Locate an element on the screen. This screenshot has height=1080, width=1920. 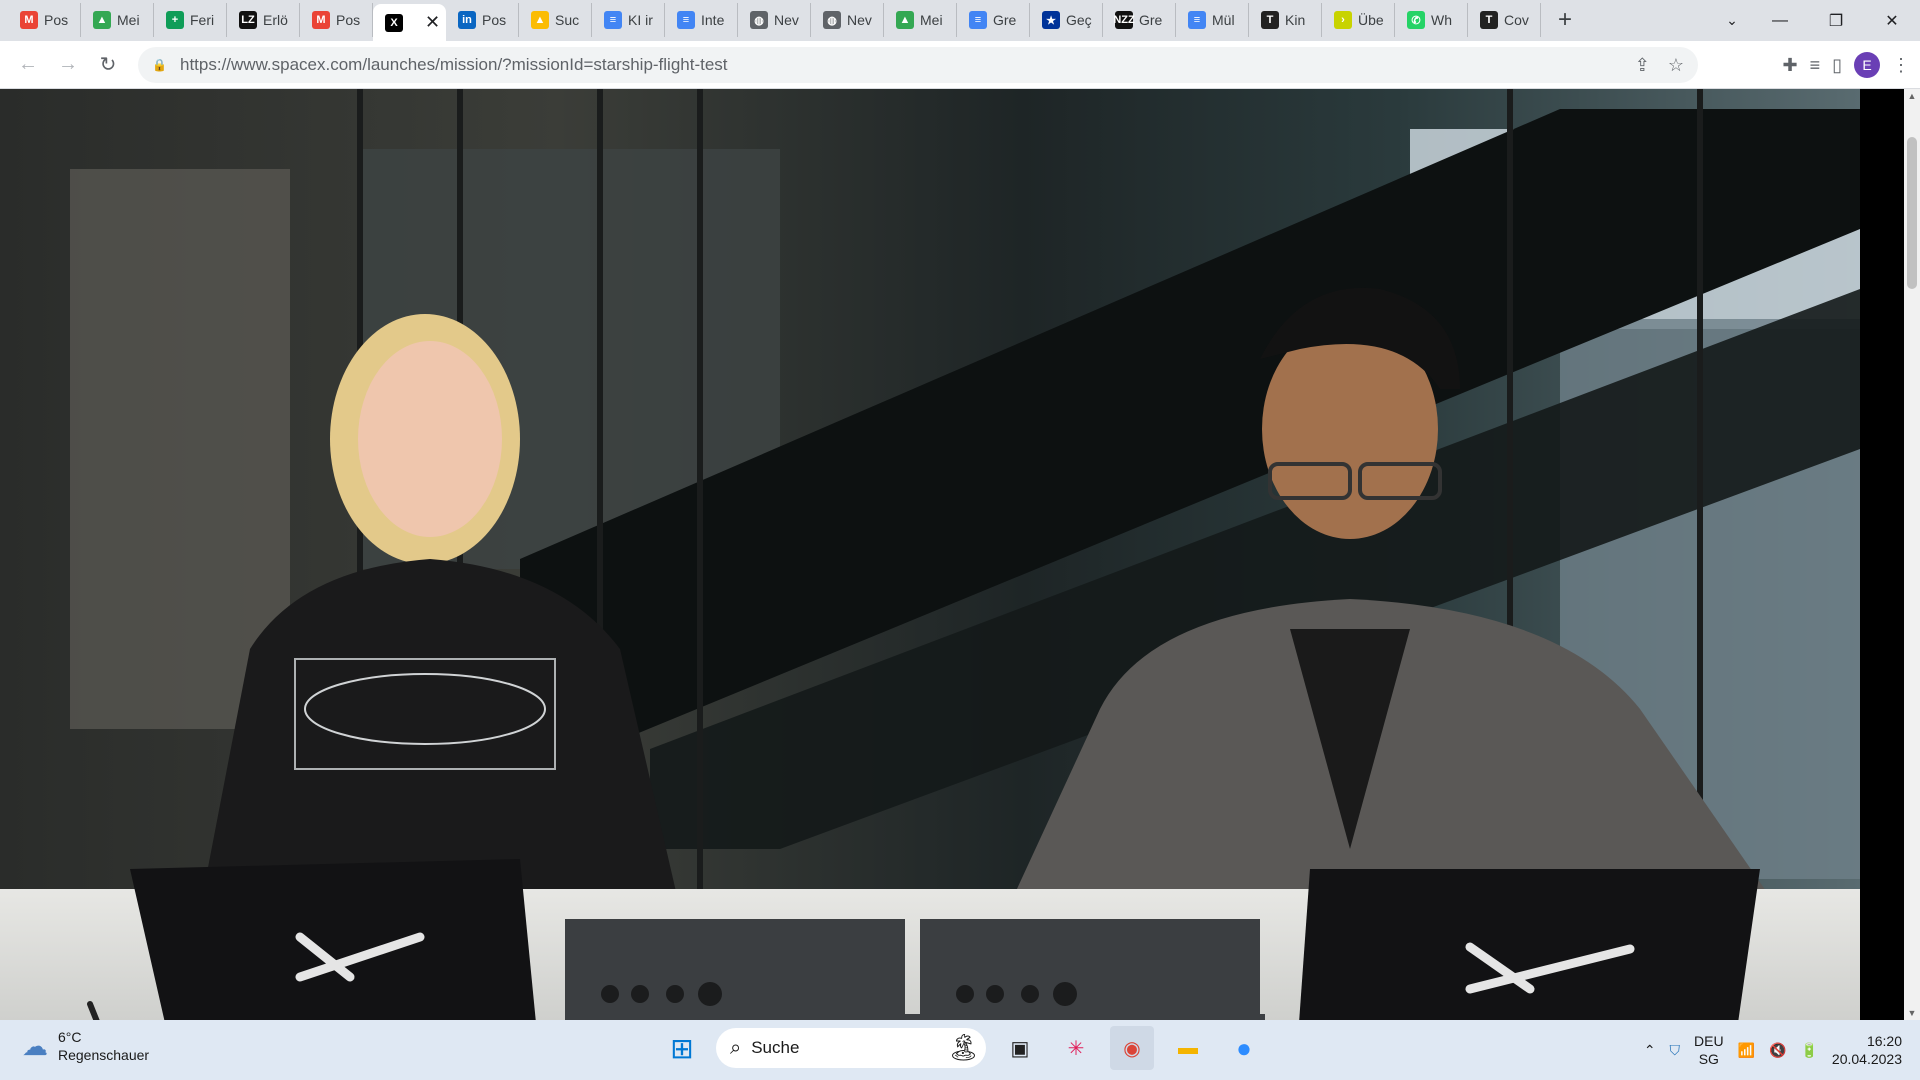
scroll-down-arrow-icon: ▼ is located at coordinates (1912, 1013).